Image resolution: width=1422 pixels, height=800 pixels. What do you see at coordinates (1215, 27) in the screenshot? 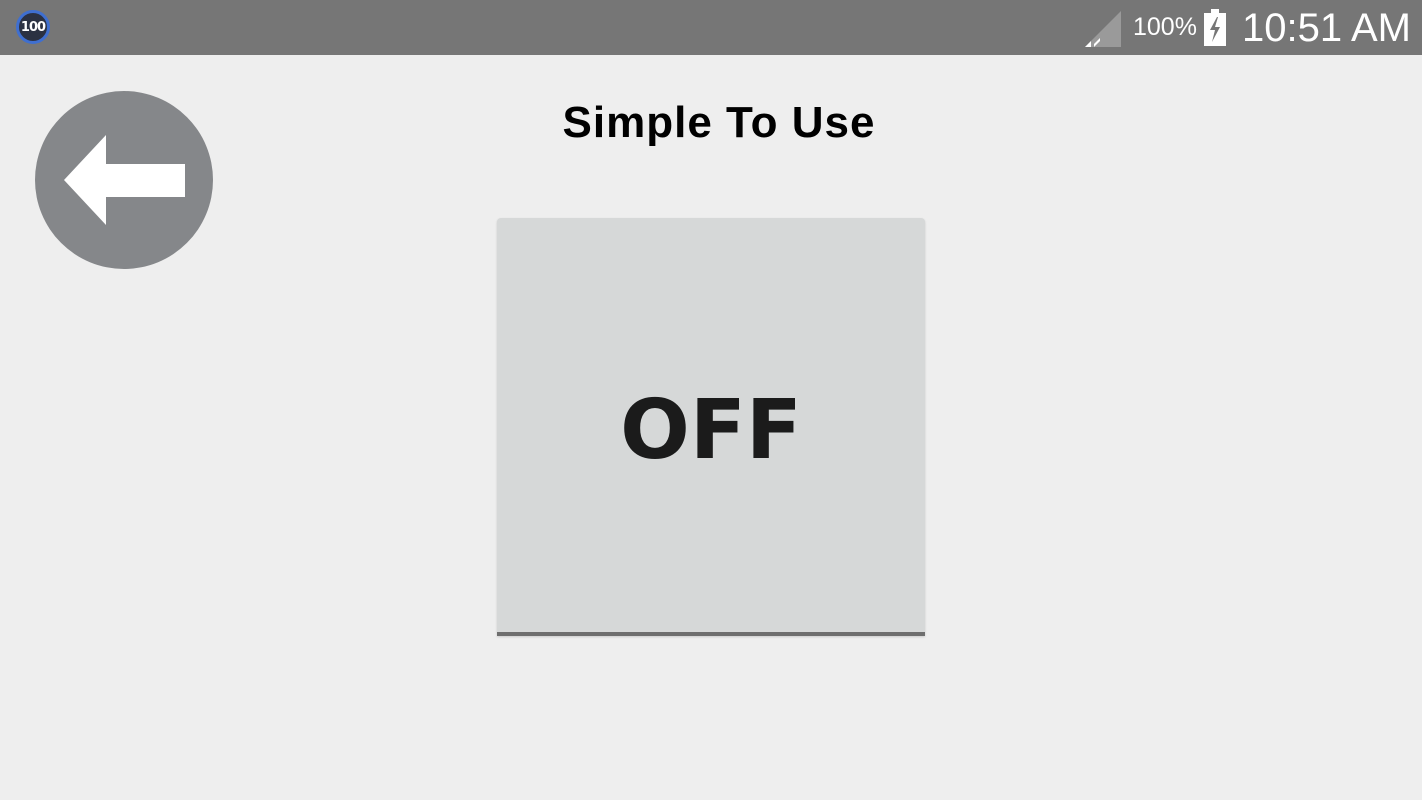
I see `battery-charging-icon` at bounding box center [1215, 27].